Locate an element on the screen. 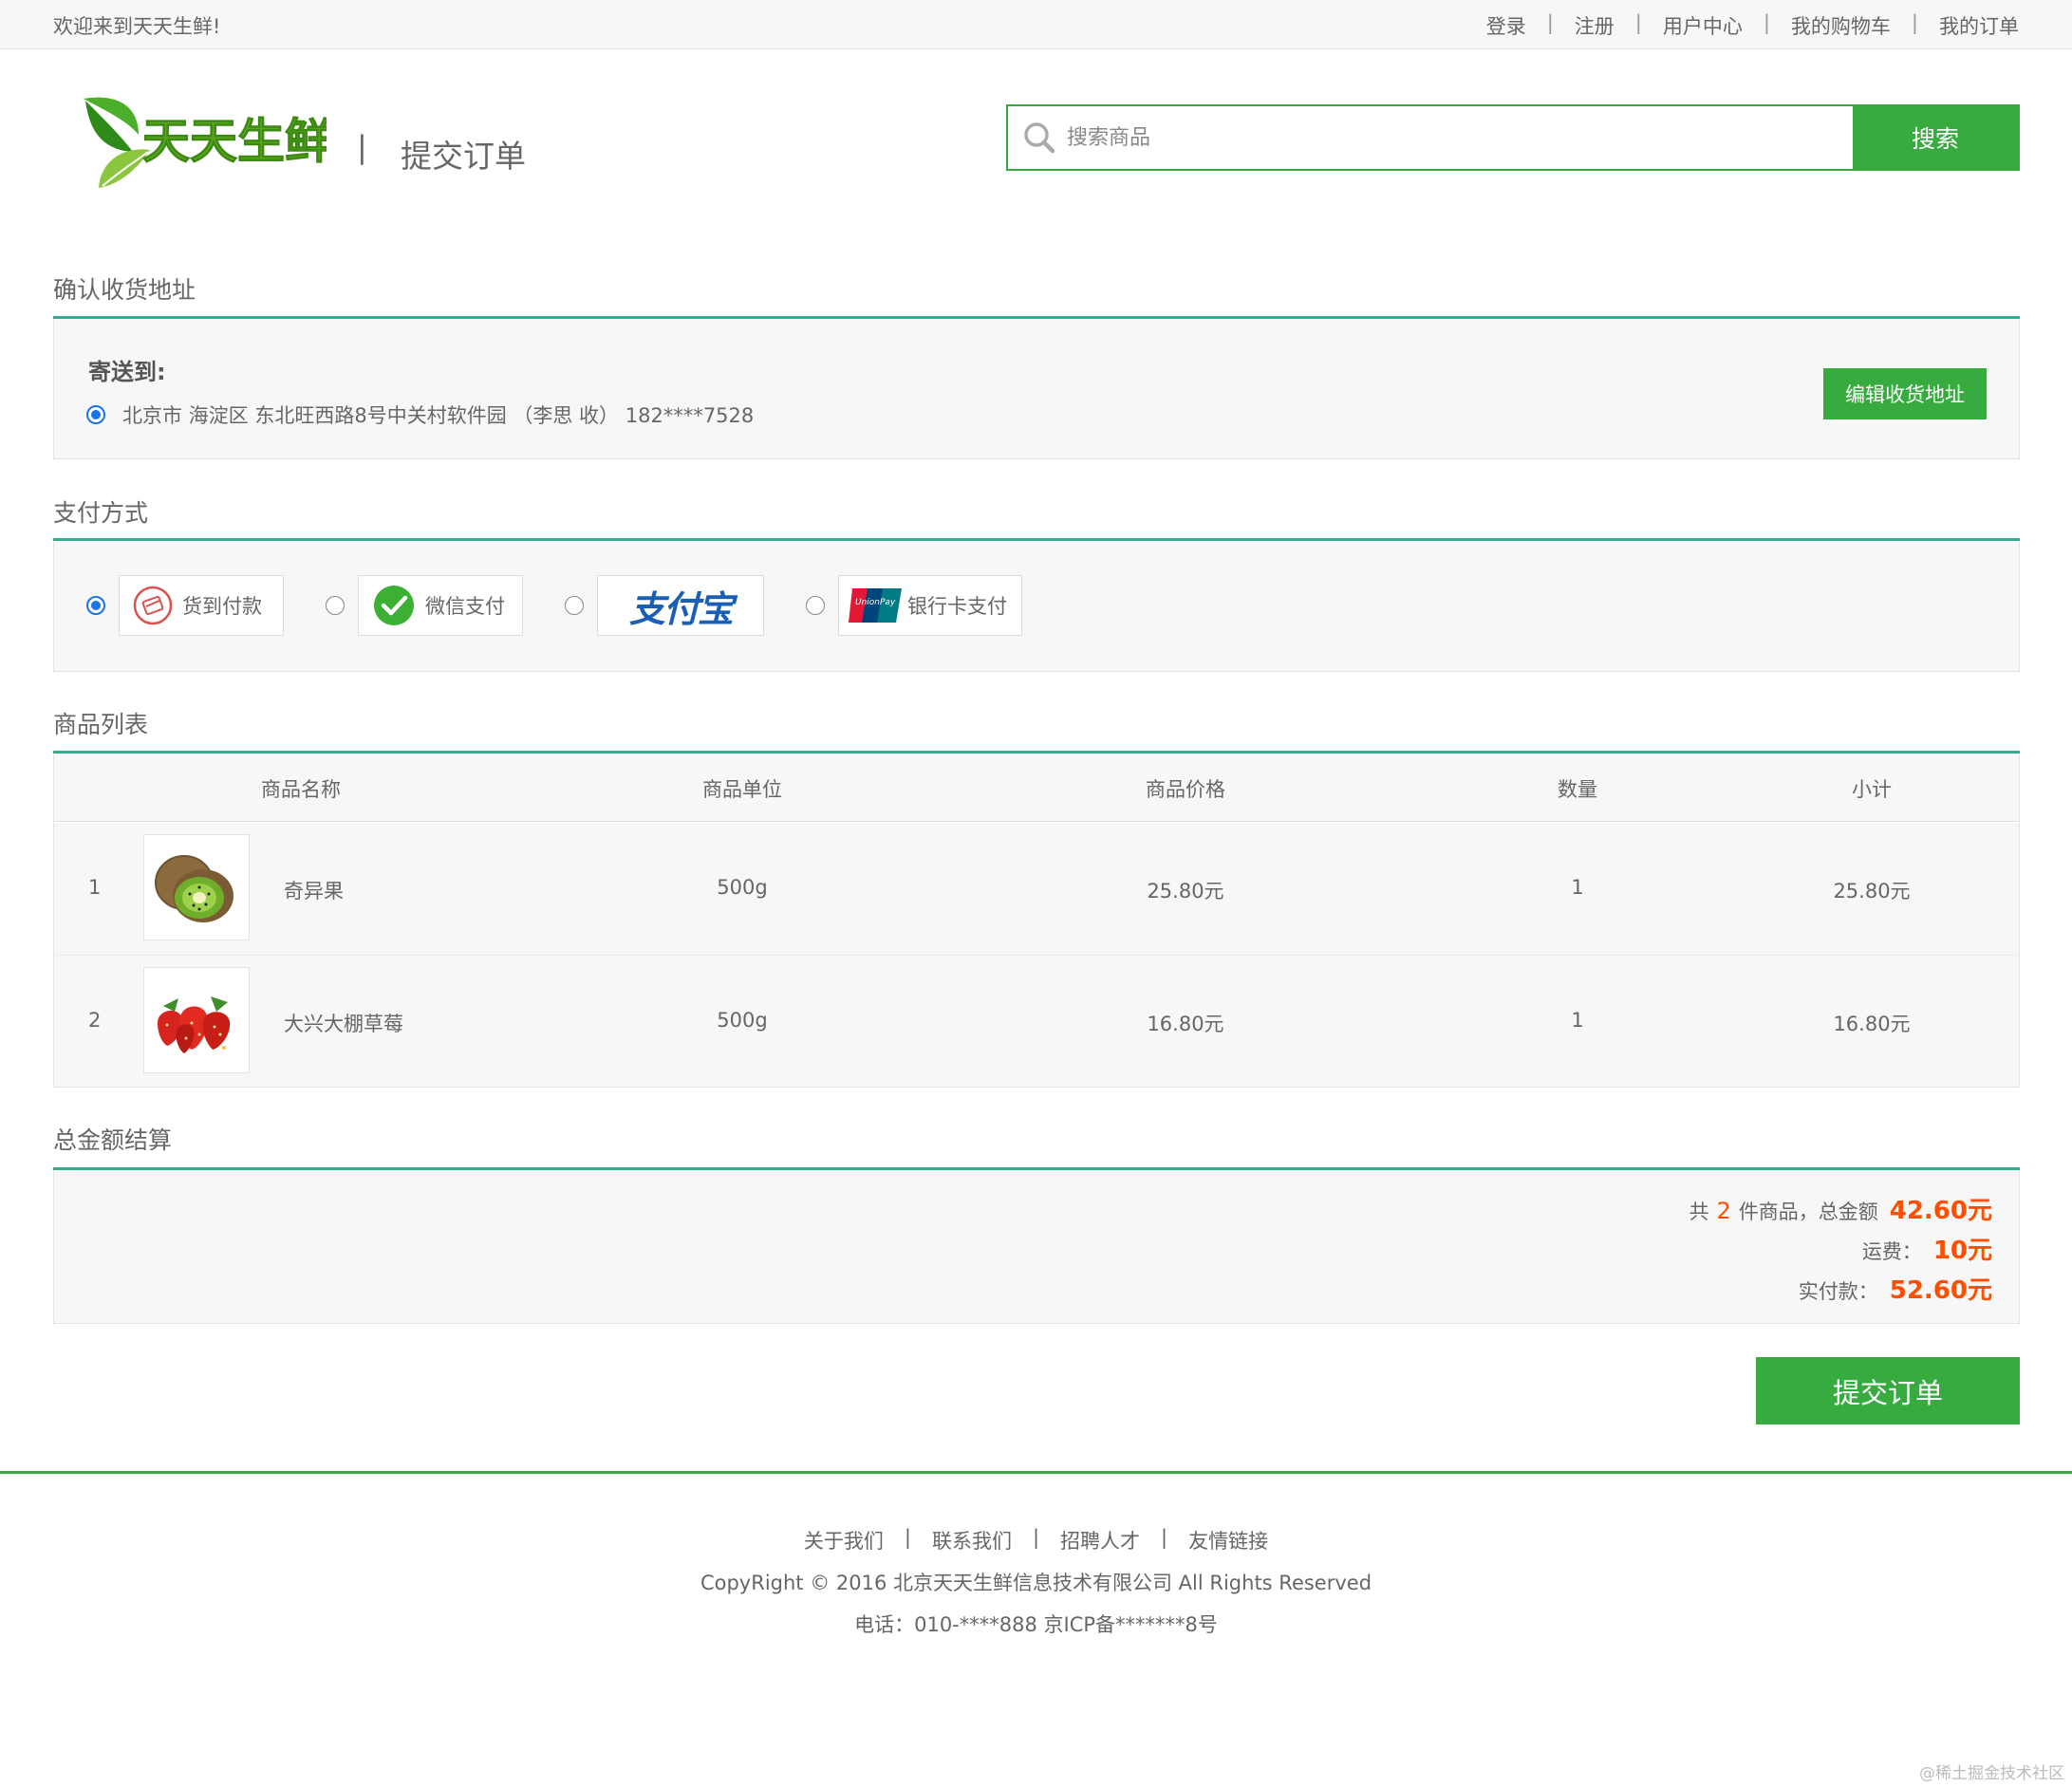  table-row: 2 大兴大棚草莓 500g 16.80元 1 16.80元 is located at coordinates (1036, 1022).